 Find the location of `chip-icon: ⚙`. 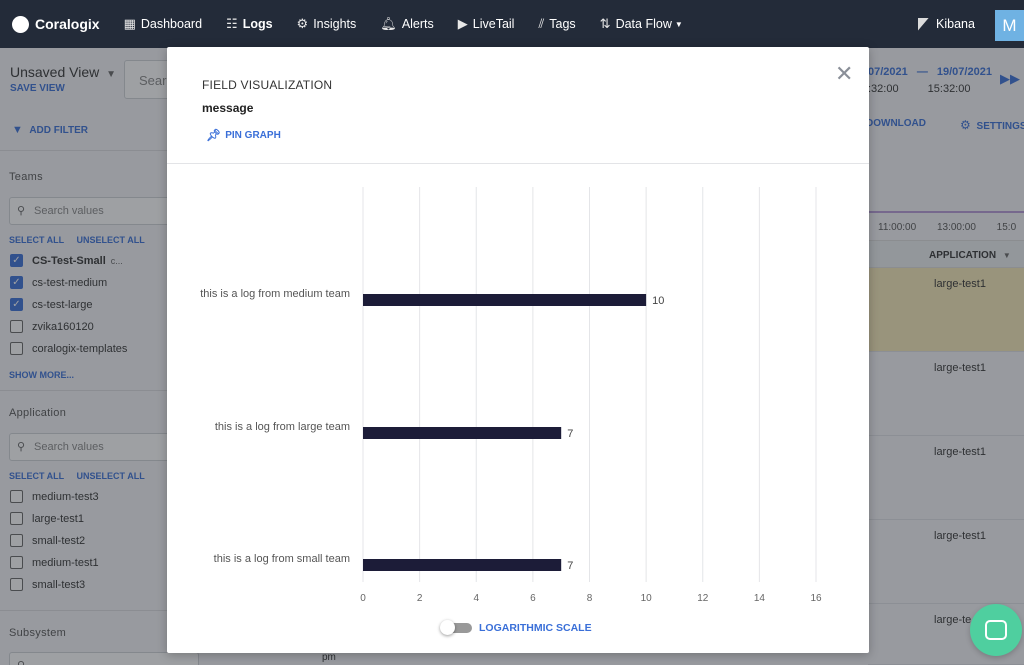

chip-icon: ⚙ is located at coordinates (302, 23).